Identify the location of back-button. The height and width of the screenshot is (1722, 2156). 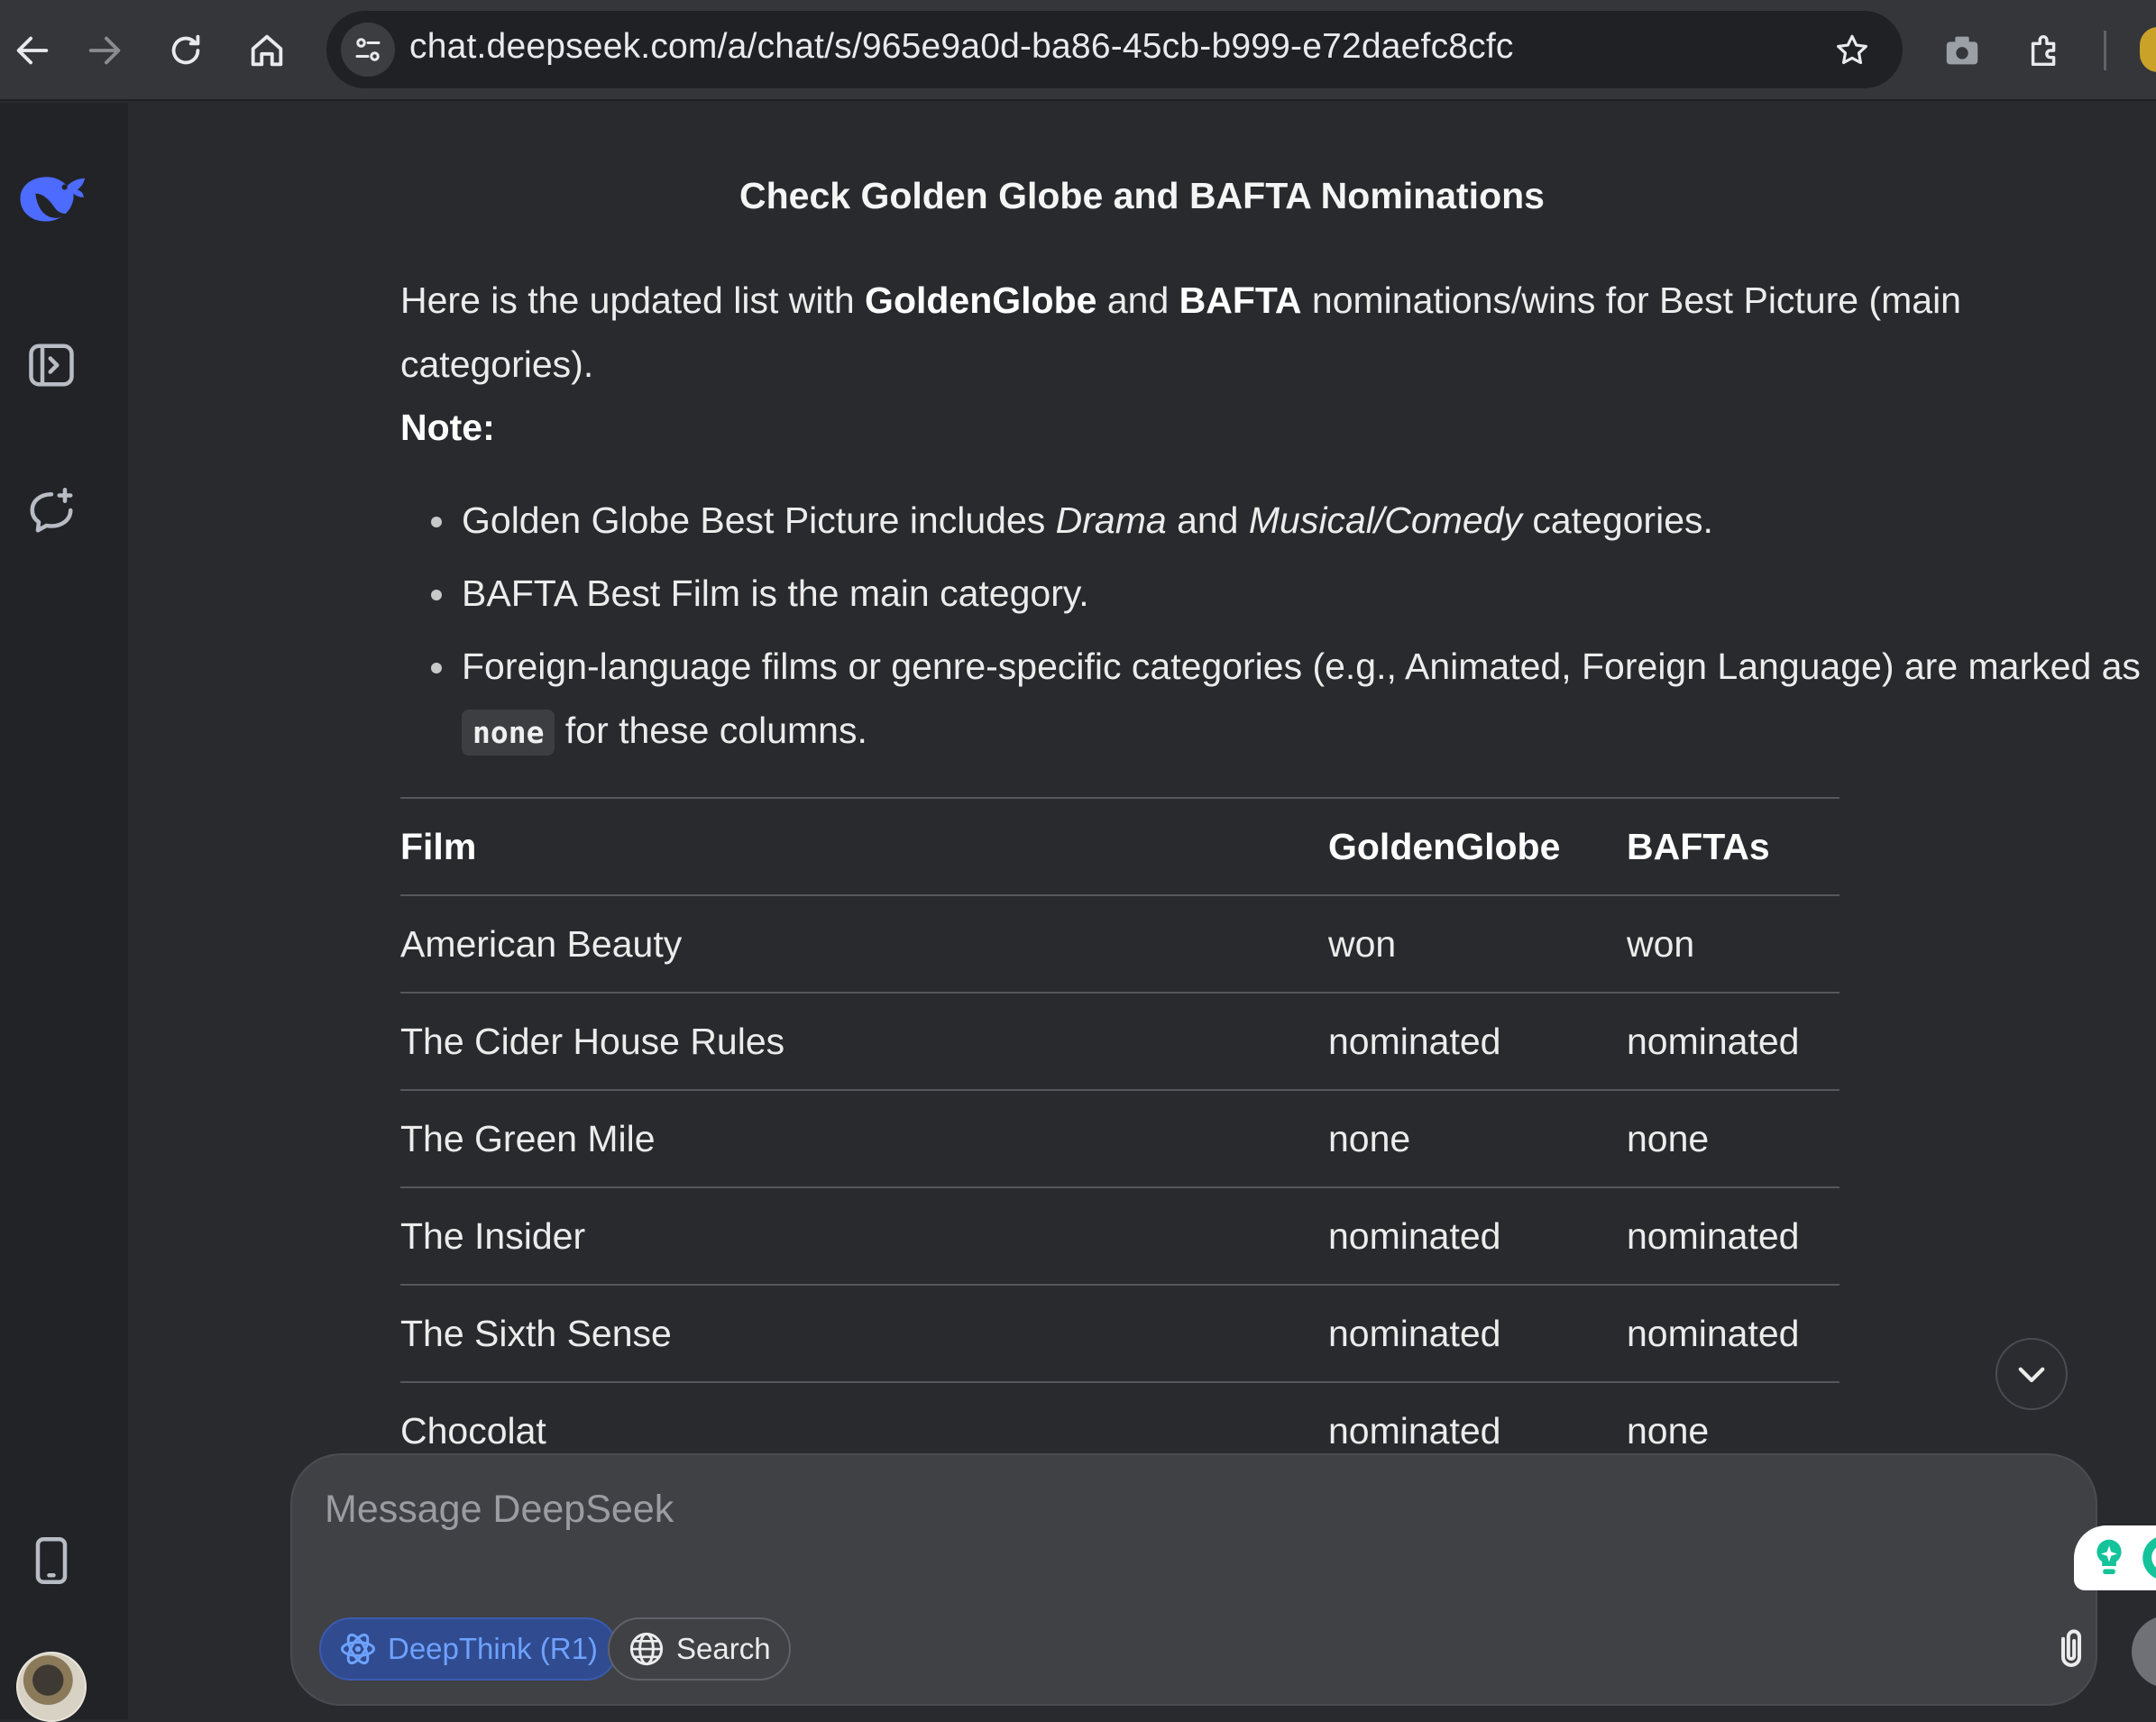
(32, 50).